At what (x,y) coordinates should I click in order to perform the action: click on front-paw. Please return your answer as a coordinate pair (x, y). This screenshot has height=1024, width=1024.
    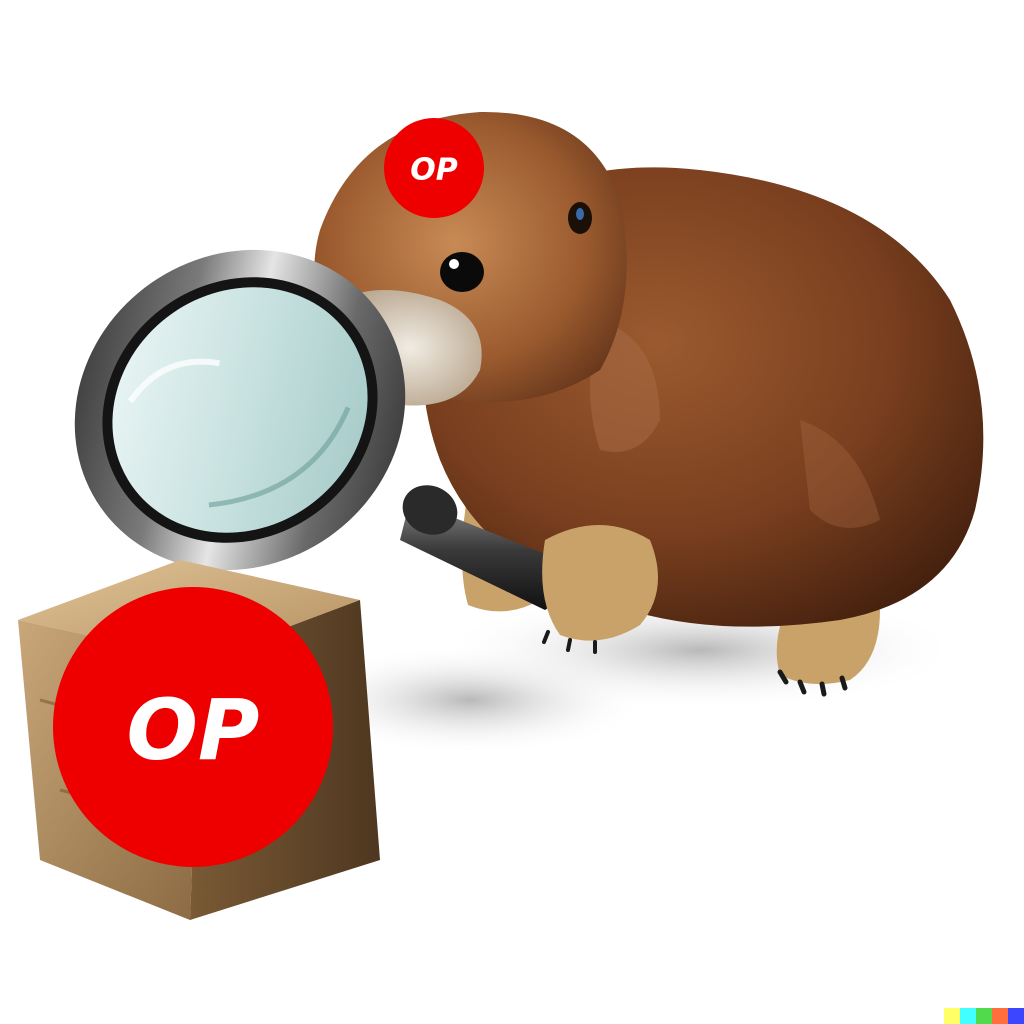
    Looking at the image, I should click on (600, 583).